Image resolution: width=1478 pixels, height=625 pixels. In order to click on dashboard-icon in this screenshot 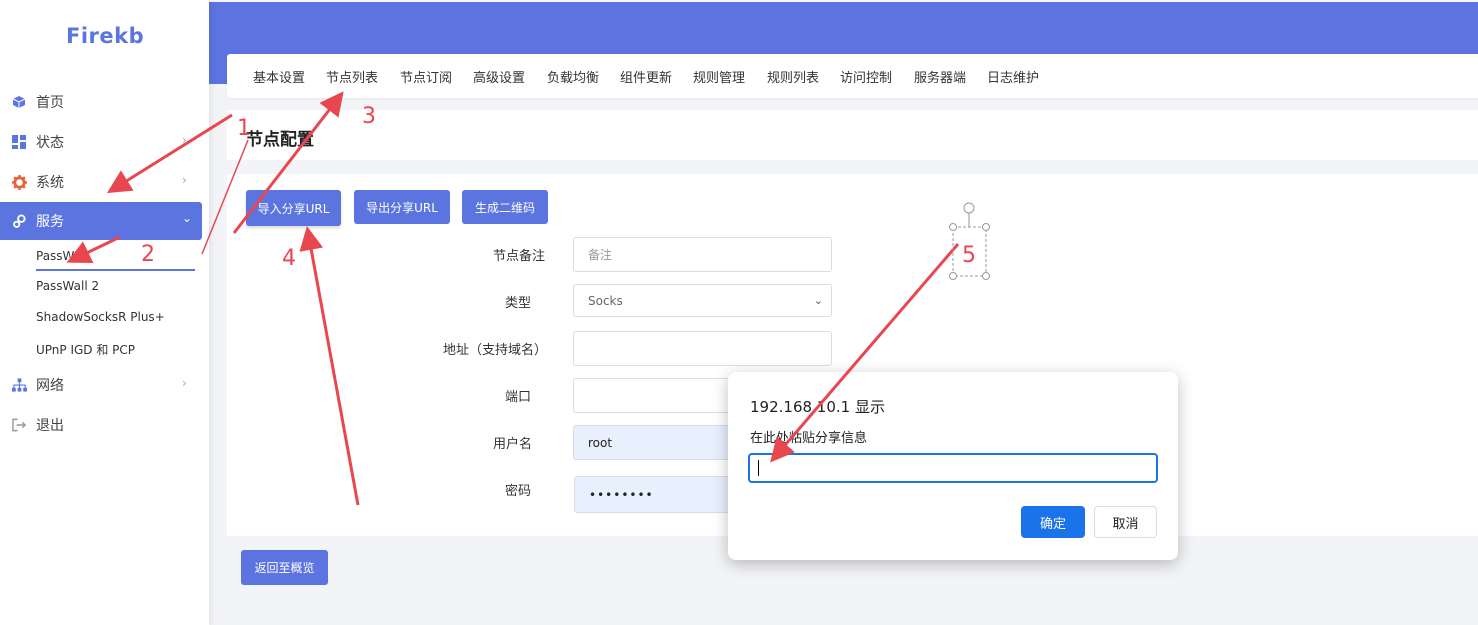, I will do `click(19, 142)`.